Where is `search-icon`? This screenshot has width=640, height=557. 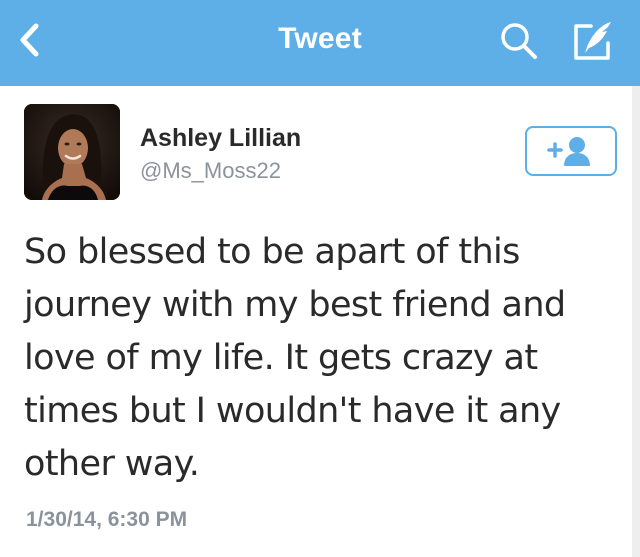
search-icon is located at coordinates (519, 41).